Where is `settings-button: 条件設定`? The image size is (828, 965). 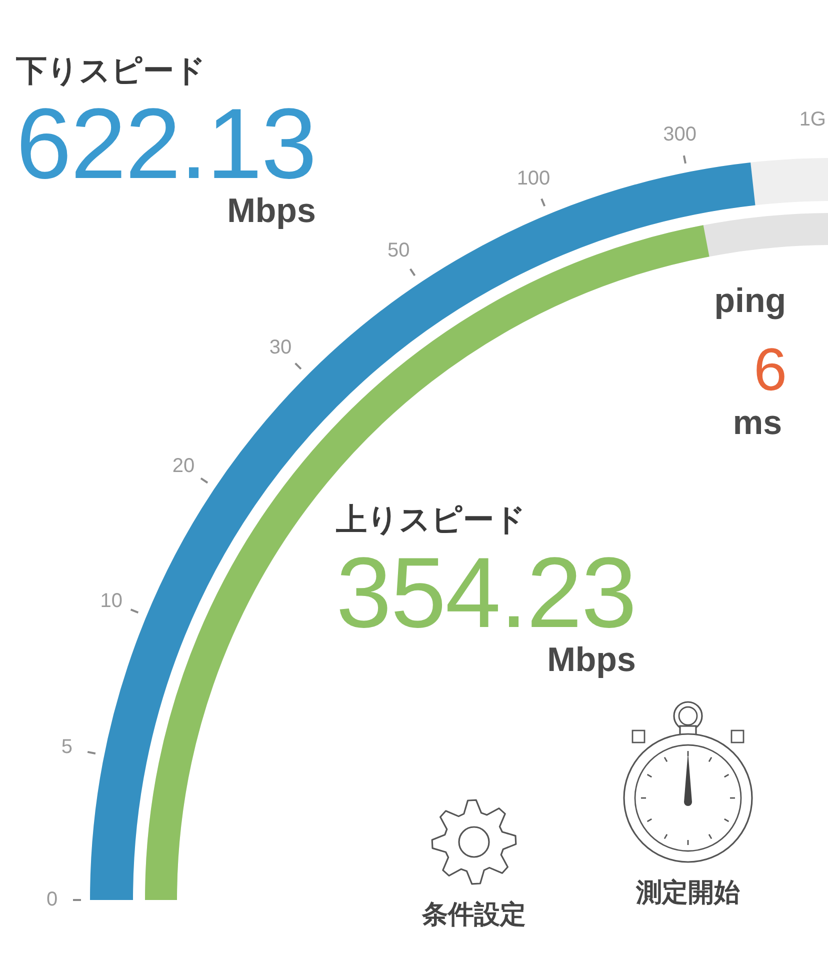 settings-button: 条件設定 is located at coordinates (474, 866).